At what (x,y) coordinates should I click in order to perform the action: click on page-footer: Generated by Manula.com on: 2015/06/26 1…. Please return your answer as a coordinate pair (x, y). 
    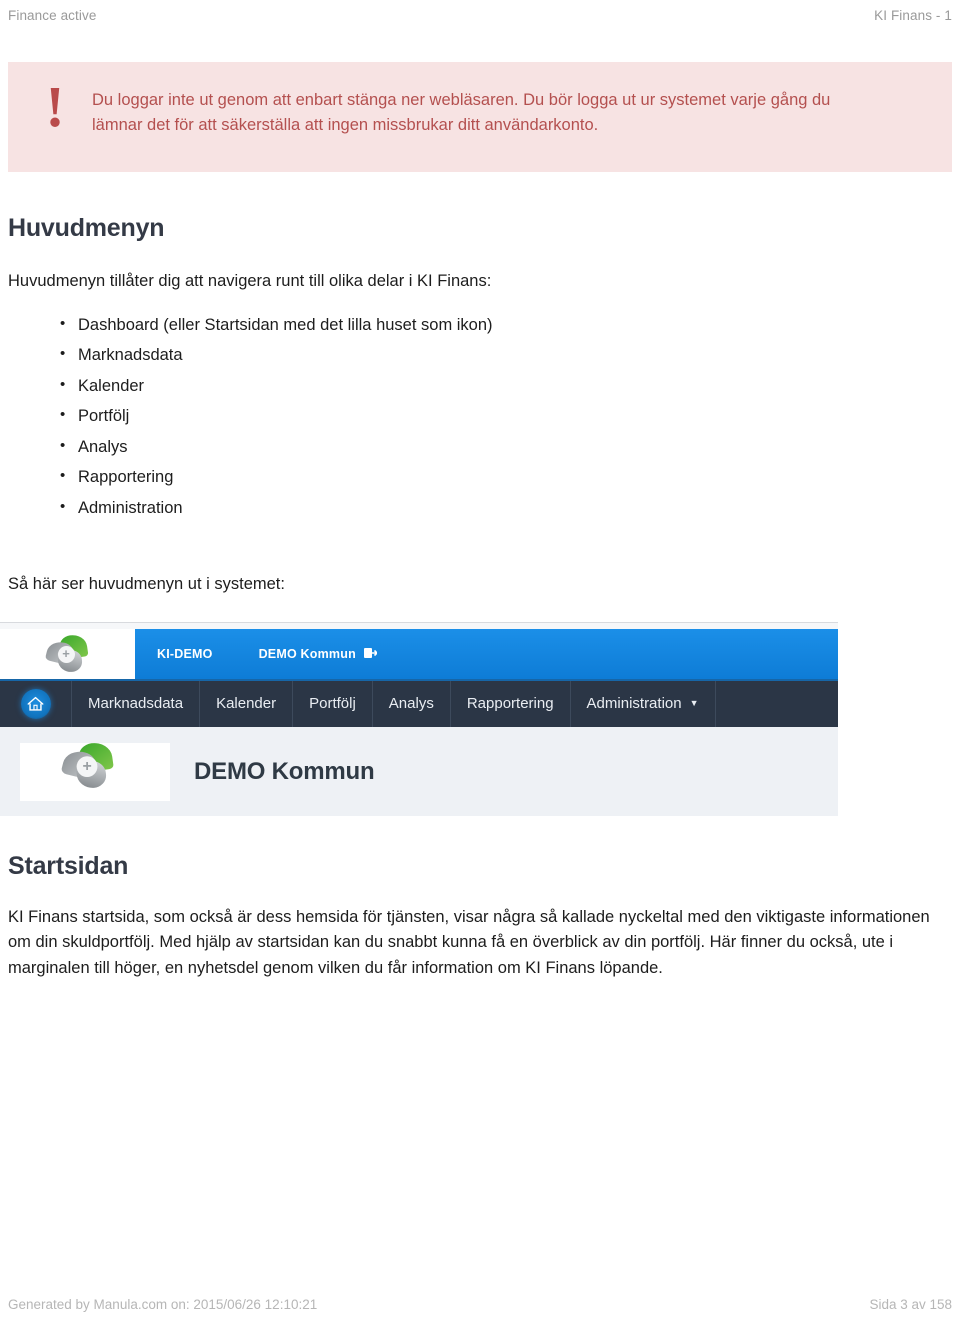
    Looking at the image, I should click on (480, 1304).